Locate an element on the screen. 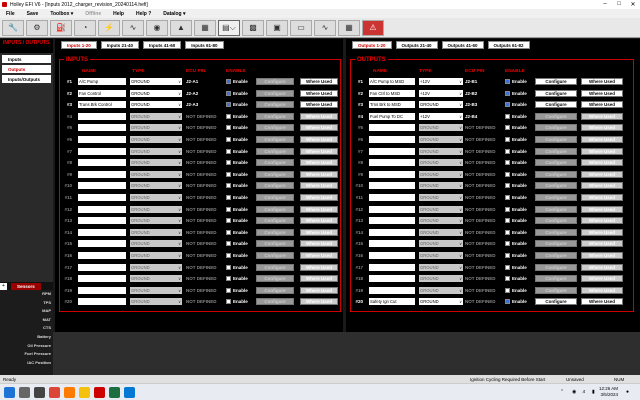 The width and height of the screenshot is (640, 400). name-field: Fuel Pump To DC is located at coordinates (392, 116).